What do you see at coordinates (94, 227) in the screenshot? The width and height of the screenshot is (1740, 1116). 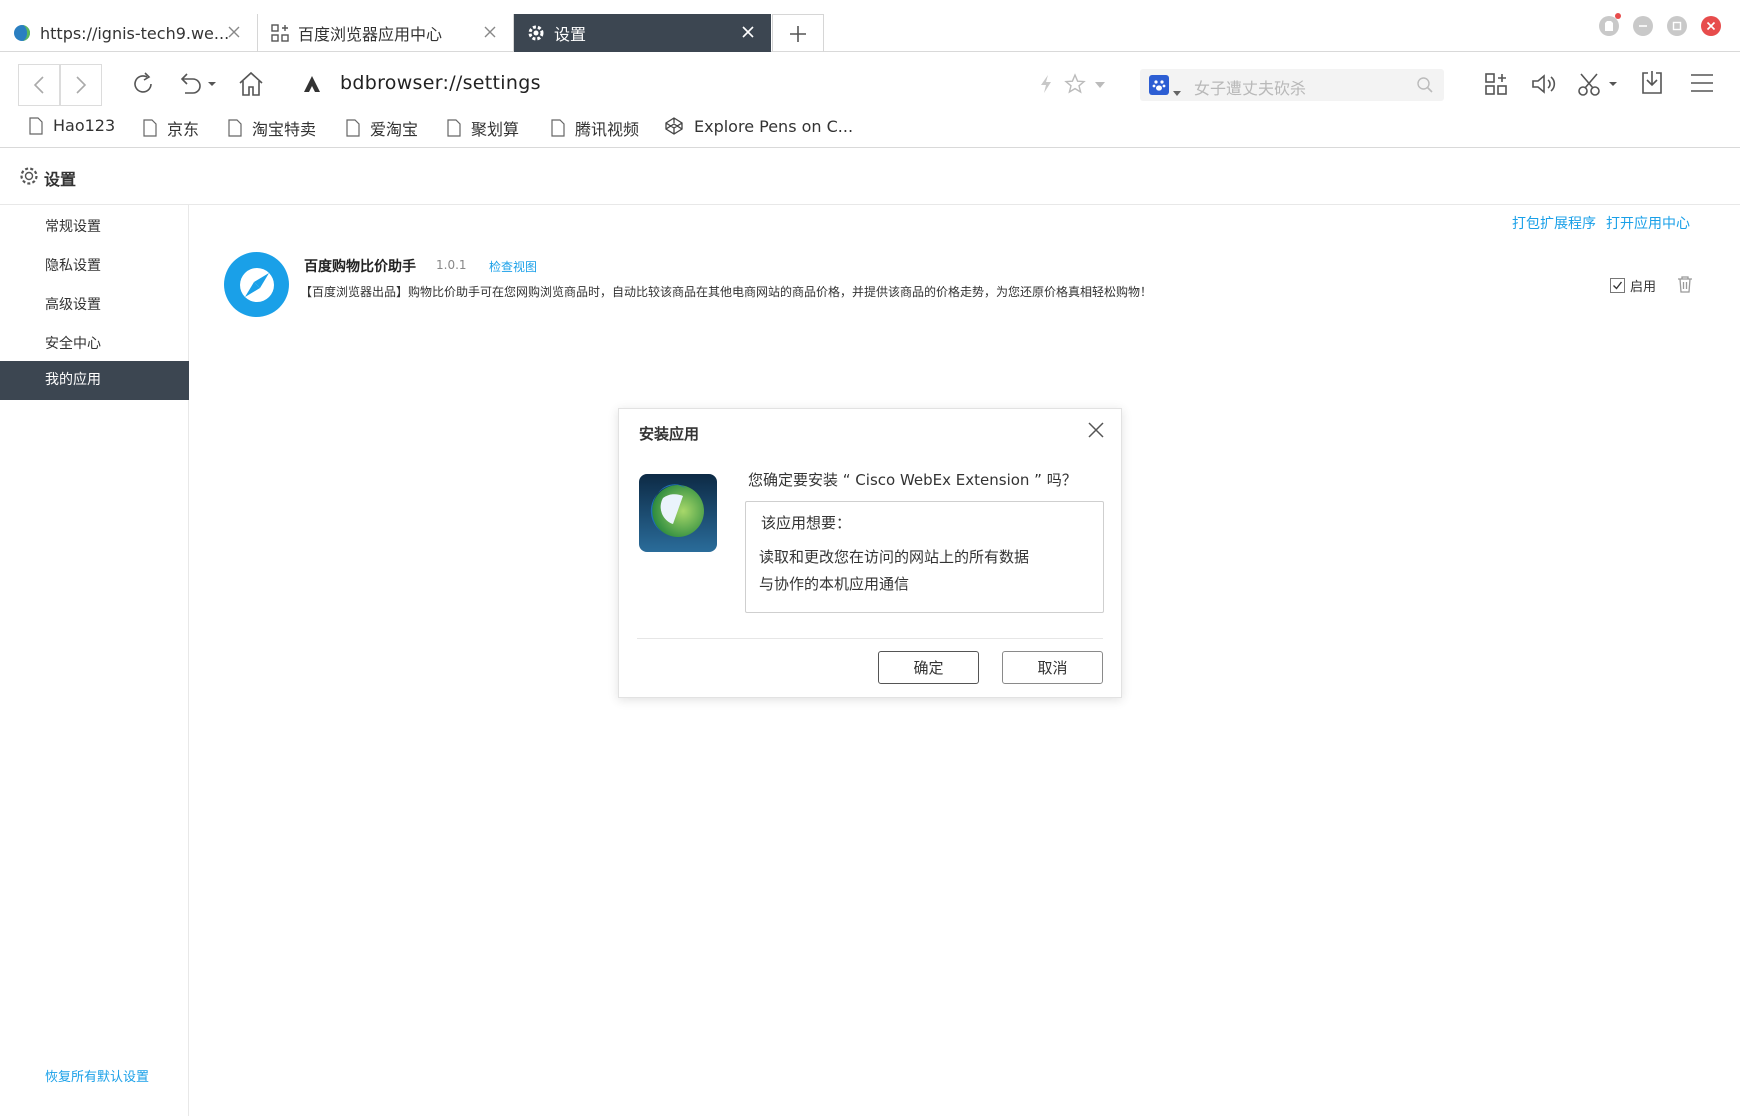 I see `sidebar-item-general: 常规设置` at bounding box center [94, 227].